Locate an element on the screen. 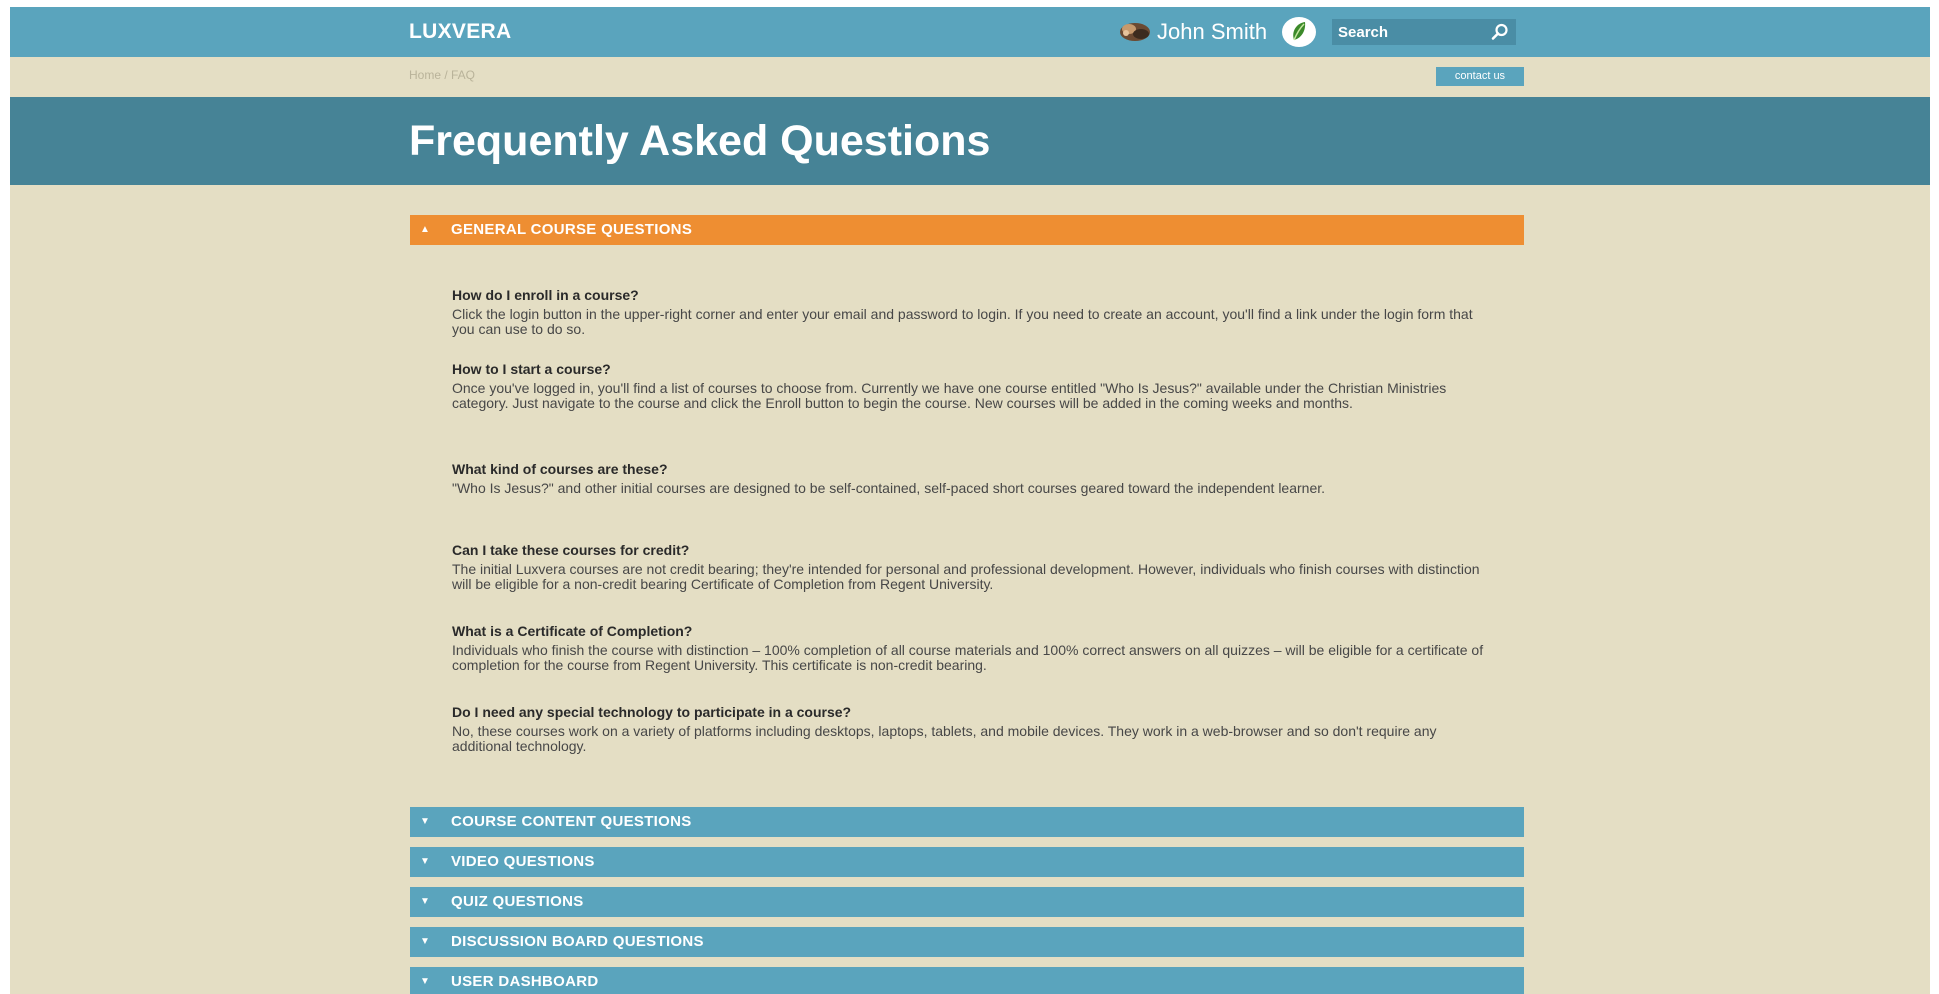  accordion-label: GENERAL COURSE QUESTIONS is located at coordinates (572, 229).